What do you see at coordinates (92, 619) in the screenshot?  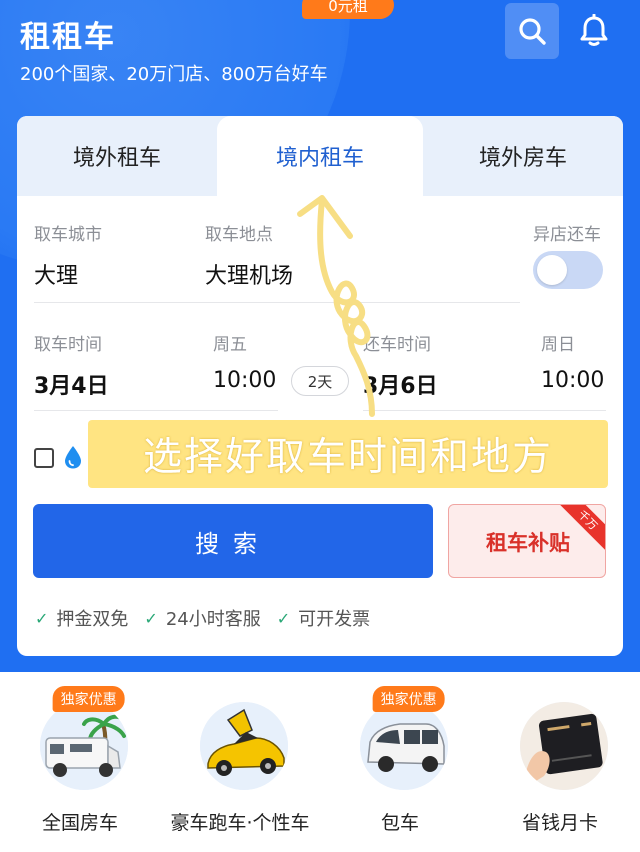 I see `perk-label: 押金双免` at bounding box center [92, 619].